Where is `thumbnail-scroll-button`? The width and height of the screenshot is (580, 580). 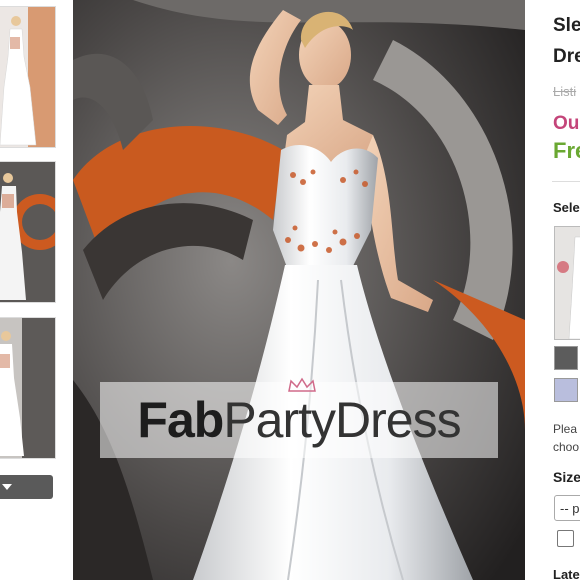 thumbnail-scroll-button is located at coordinates (26, 487).